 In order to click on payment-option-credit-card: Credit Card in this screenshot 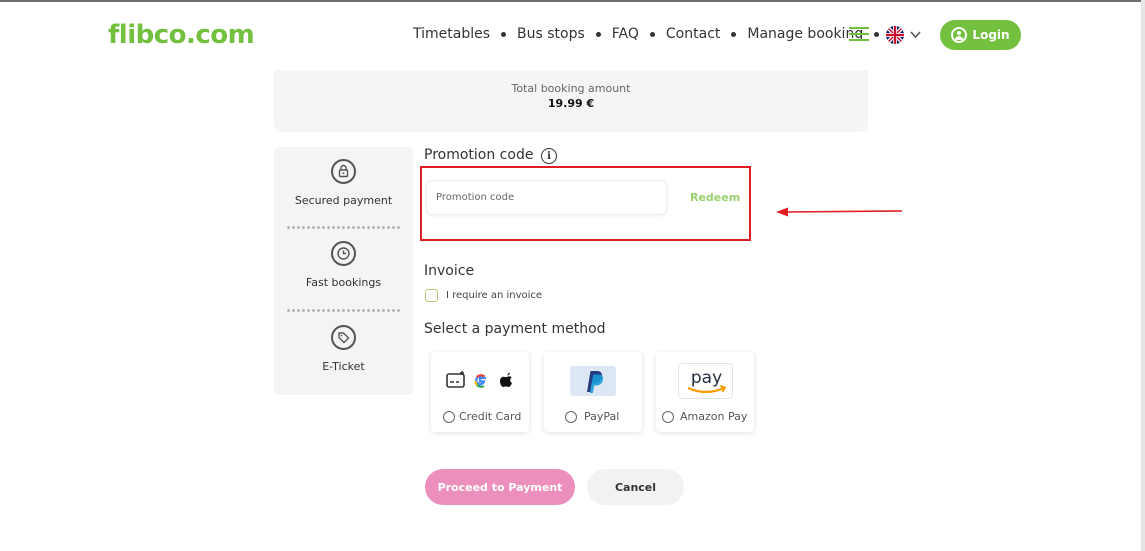, I will do `click(480, 392)`.